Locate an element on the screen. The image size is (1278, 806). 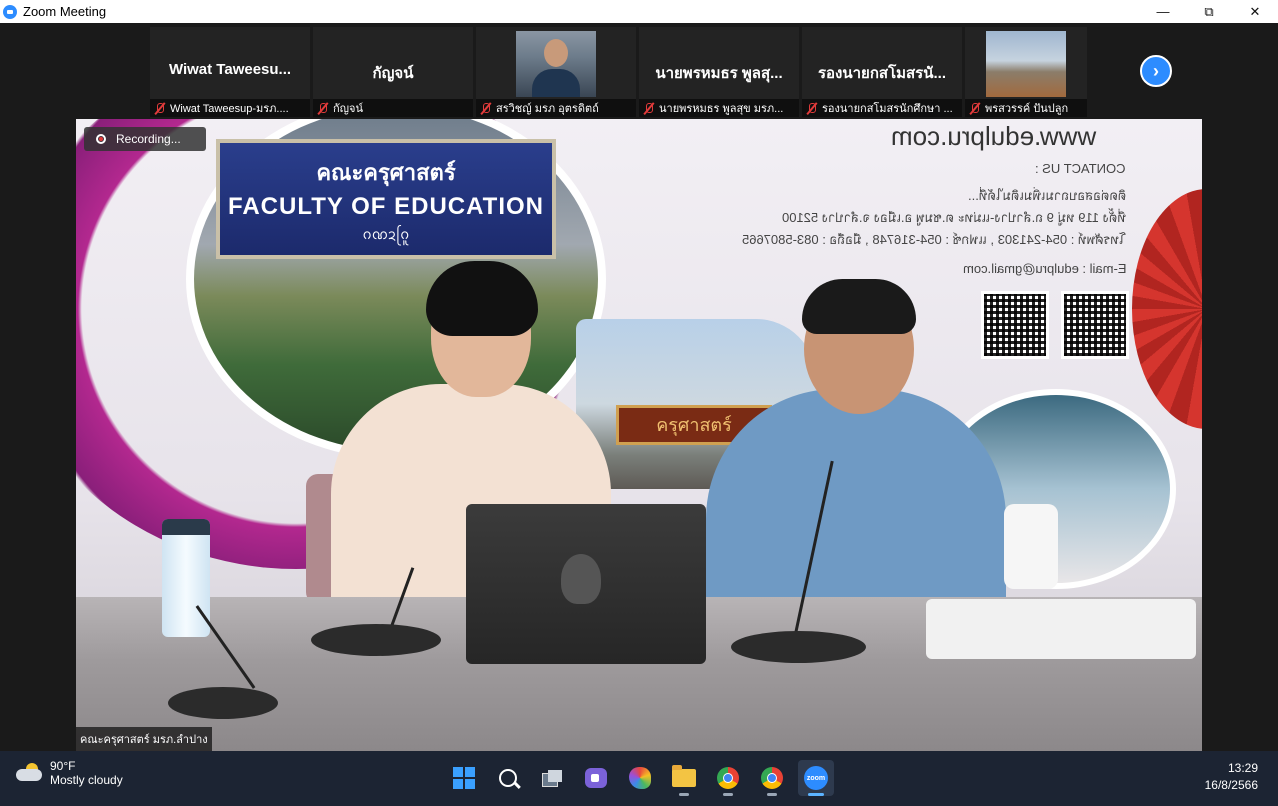
maximize-button: ⧉ is located at coordinates (1209, 11).